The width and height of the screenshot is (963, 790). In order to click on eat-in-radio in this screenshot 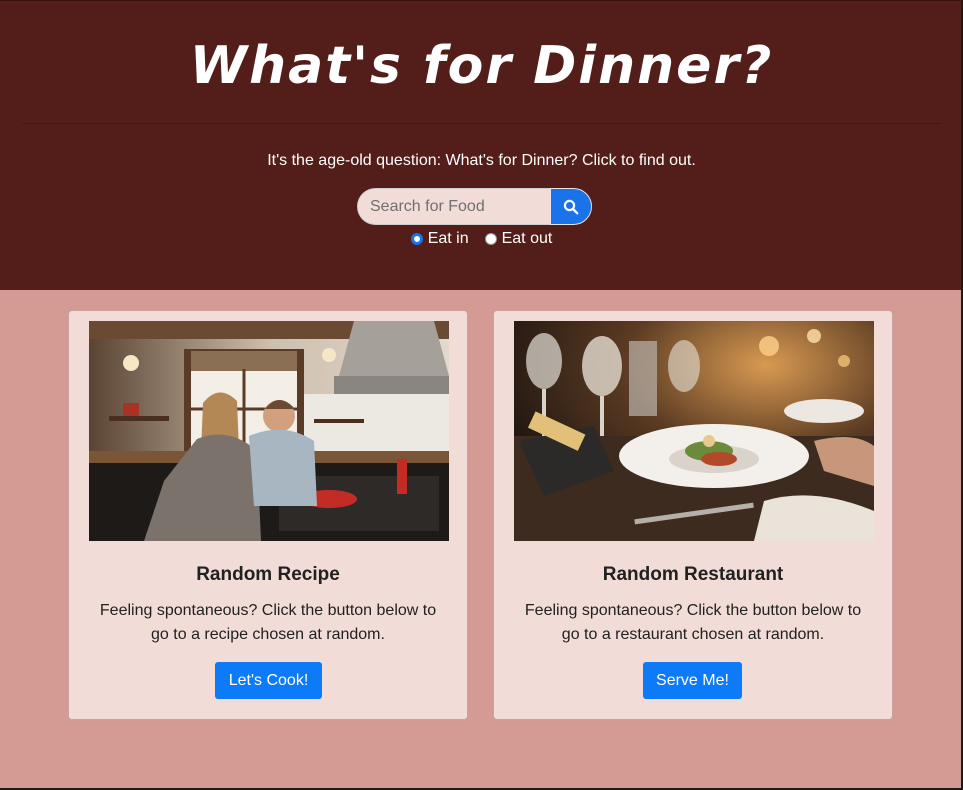, I will do `click(416, 239)`.